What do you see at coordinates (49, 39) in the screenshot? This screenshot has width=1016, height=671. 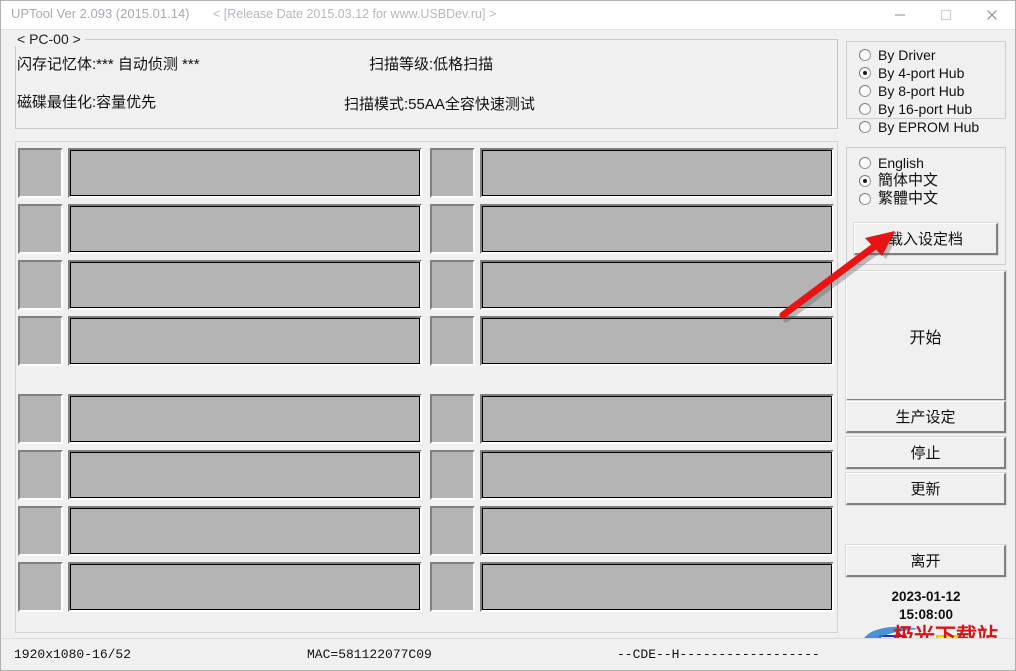 I see `device-group-legend: < PC-00 >` at bounding box center [49, 39].